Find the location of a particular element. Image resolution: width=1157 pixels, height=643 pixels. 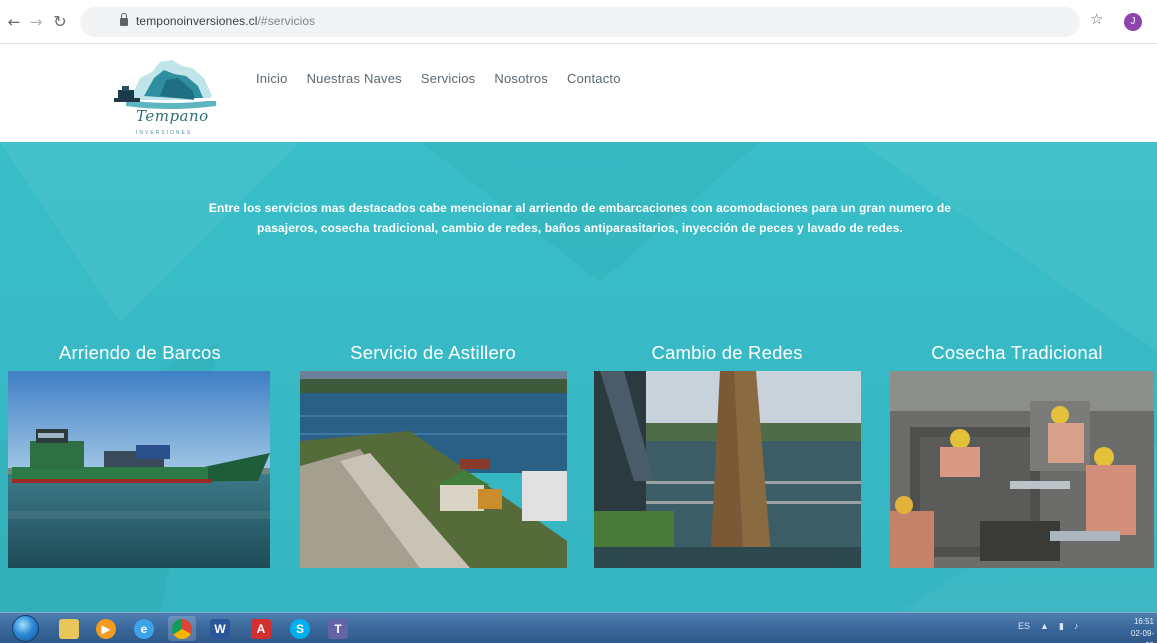

url-path: /#servicios is located at coordinates (286, 21).